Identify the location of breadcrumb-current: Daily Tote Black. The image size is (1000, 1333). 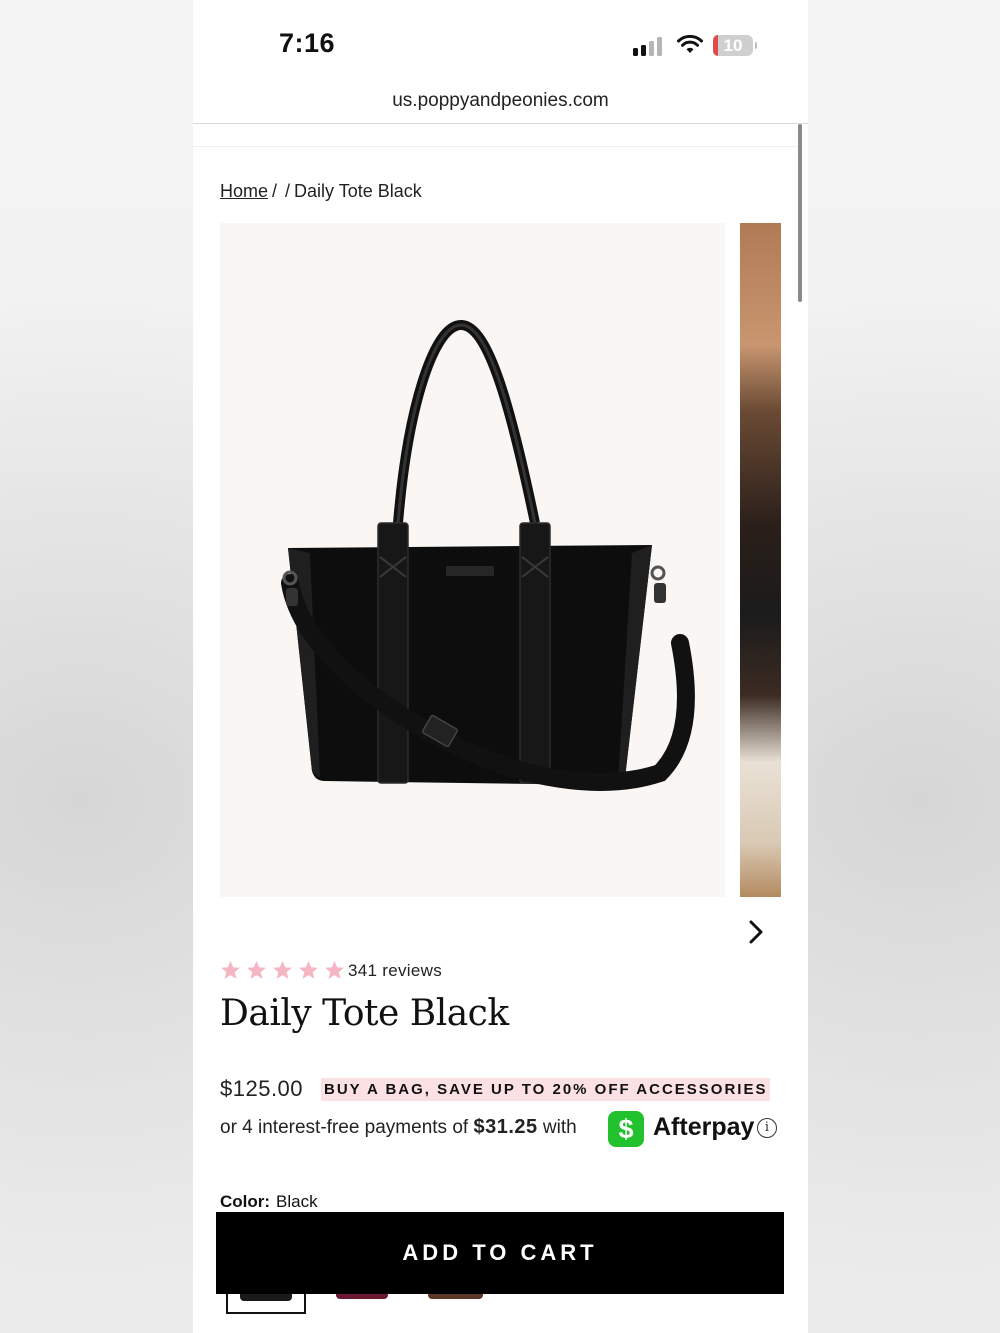
(358, 191).